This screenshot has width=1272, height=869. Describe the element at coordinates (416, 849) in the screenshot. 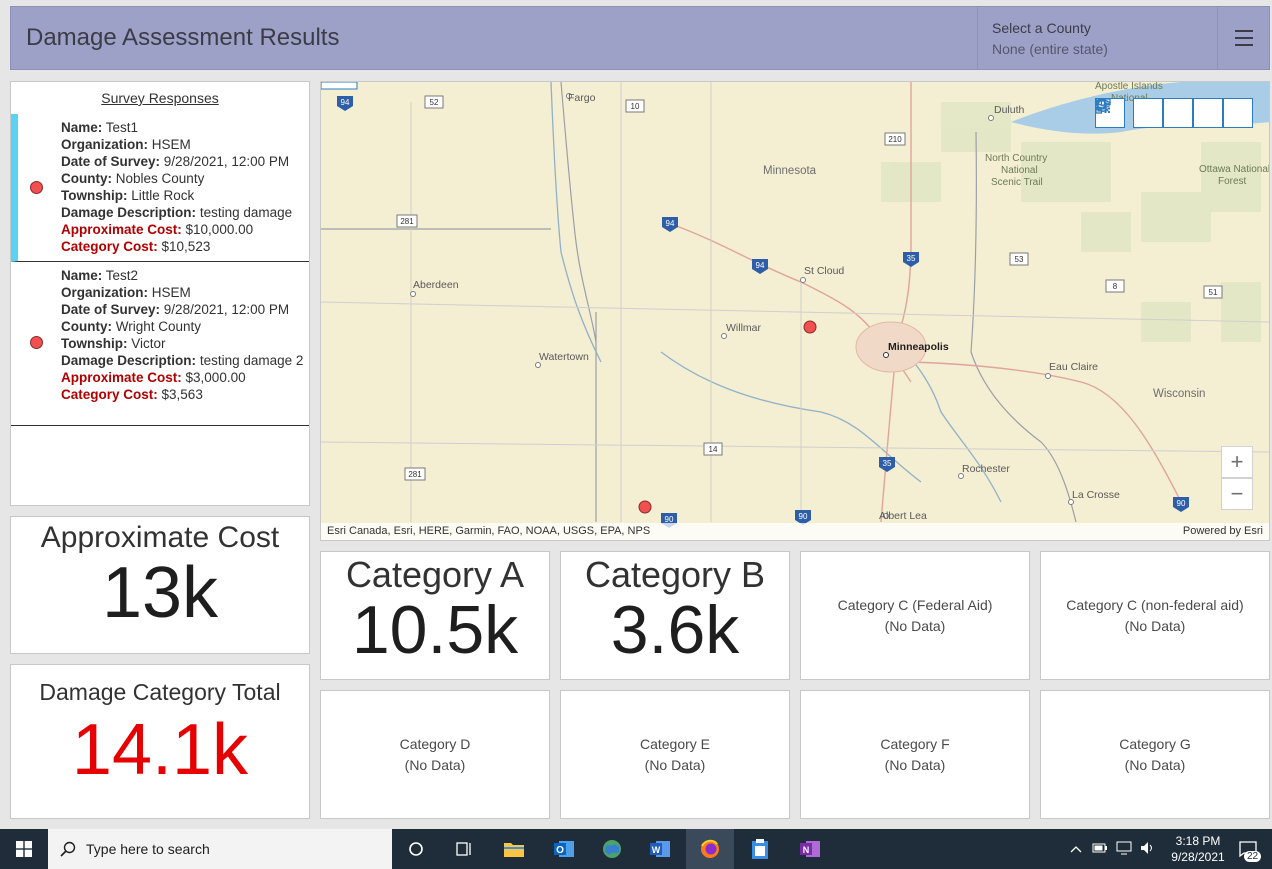

I see `cortana-icon` at that location.